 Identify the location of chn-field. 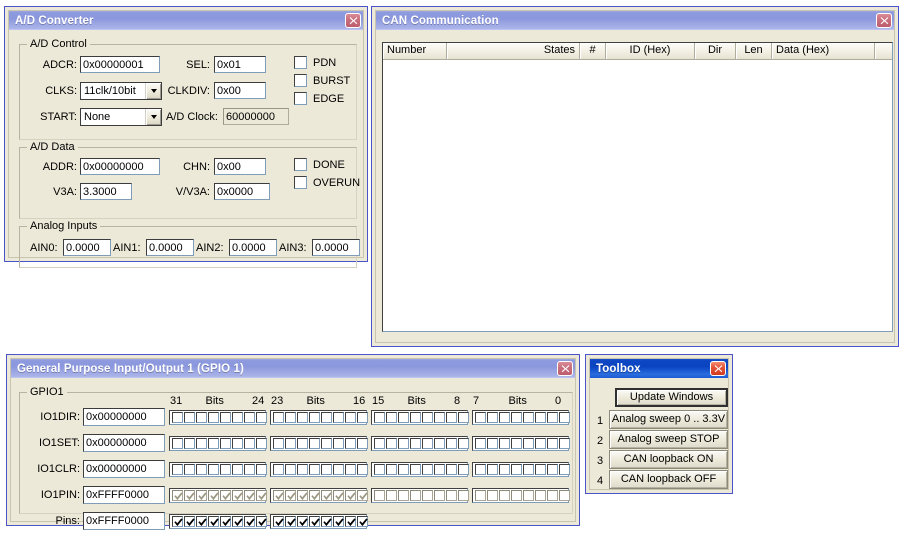
(240, 166).